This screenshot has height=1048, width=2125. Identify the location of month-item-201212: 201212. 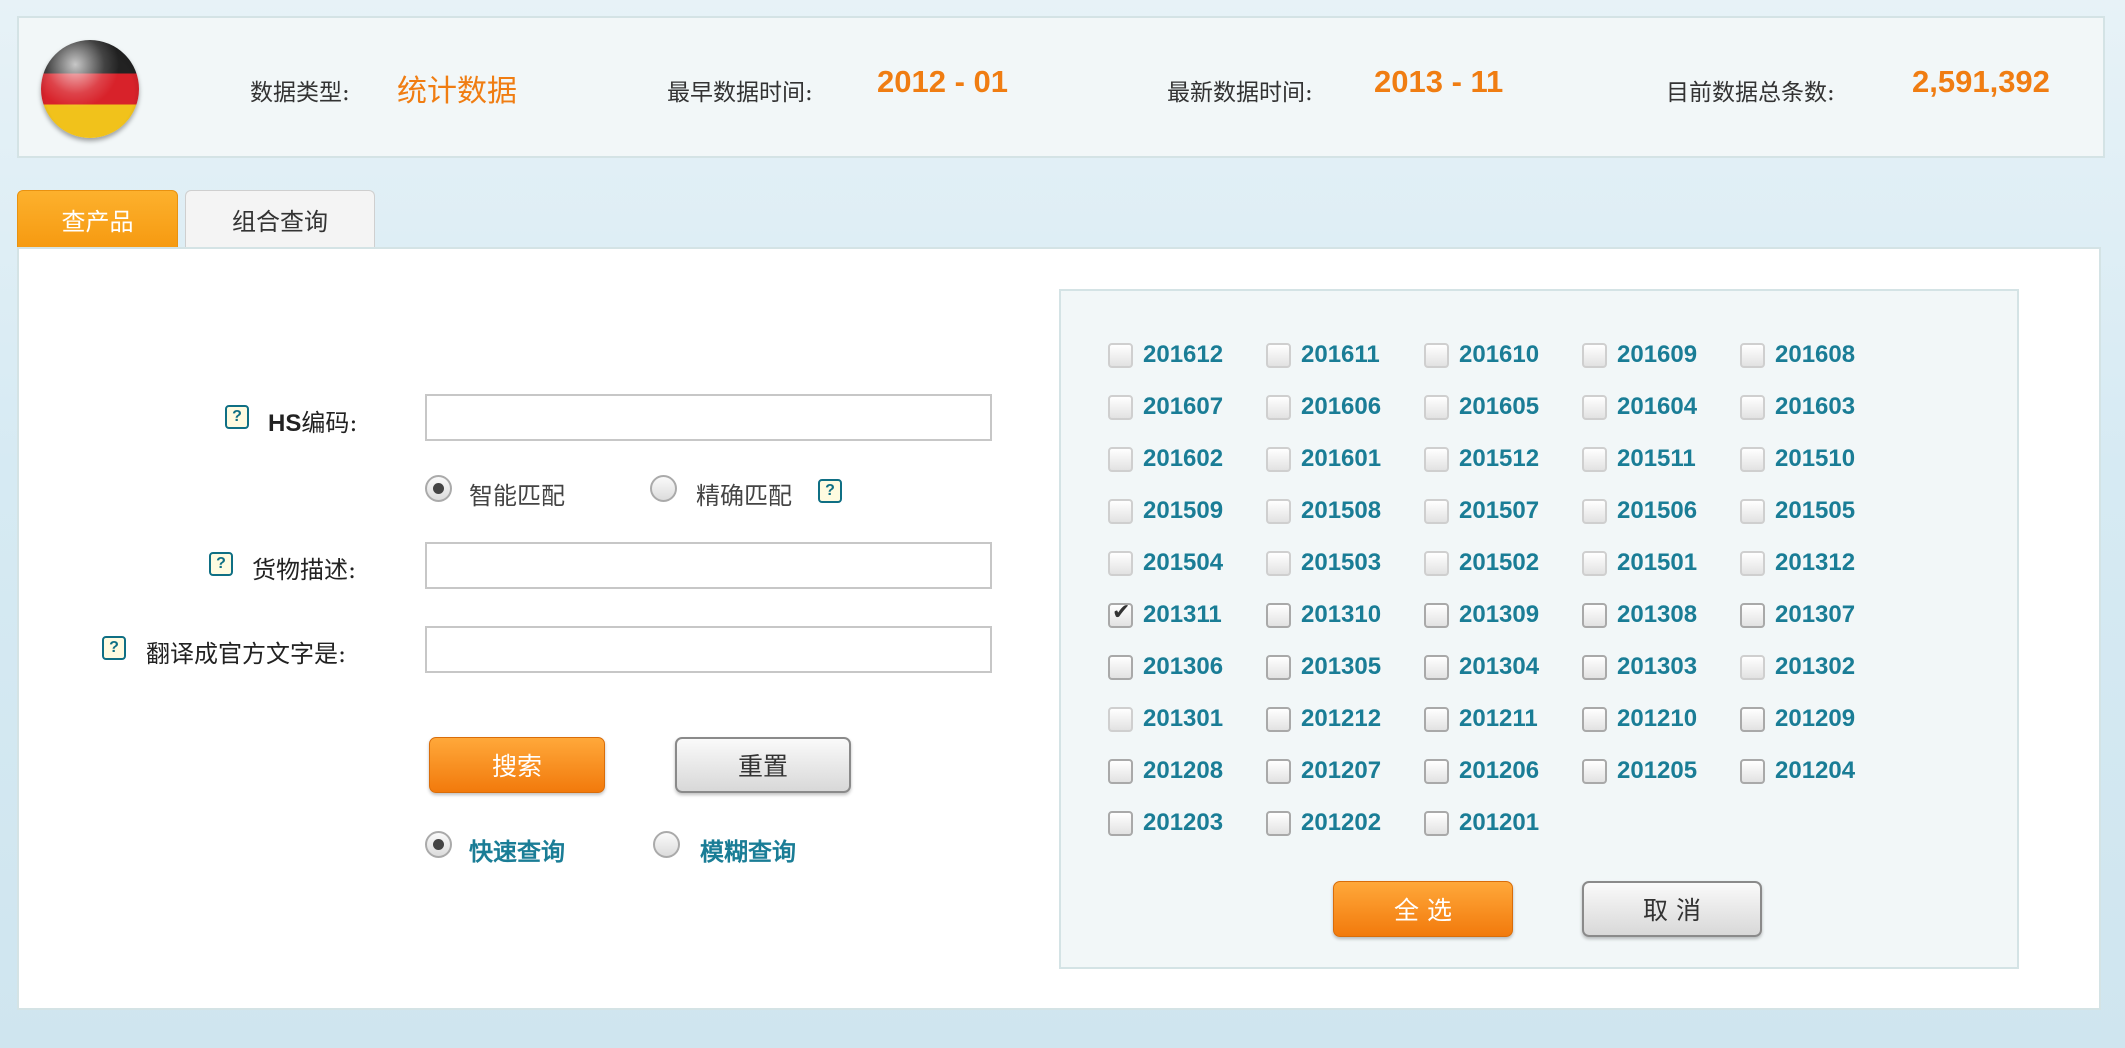
(1345, 719).